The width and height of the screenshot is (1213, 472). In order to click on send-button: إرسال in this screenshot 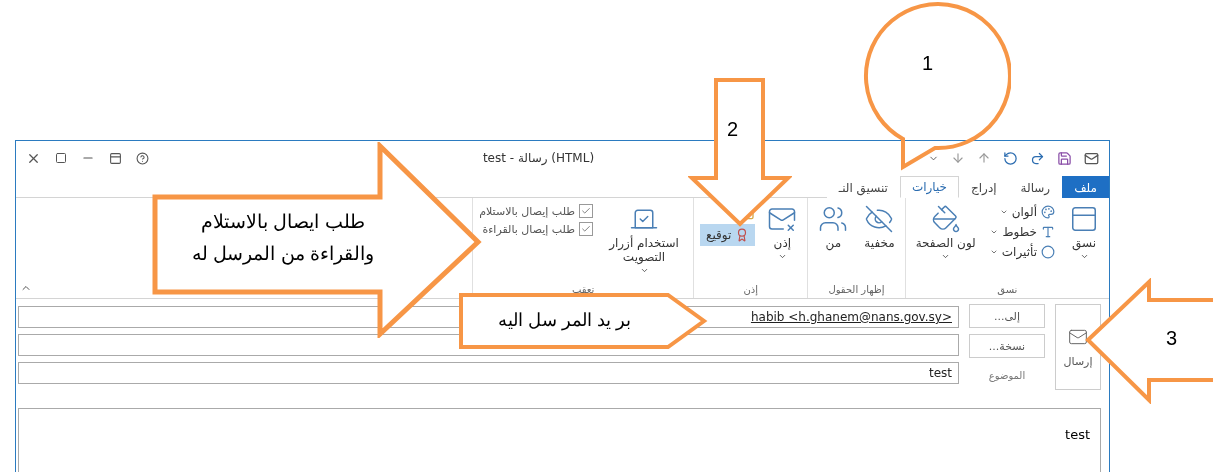, I will do `click(1078, 347)`.